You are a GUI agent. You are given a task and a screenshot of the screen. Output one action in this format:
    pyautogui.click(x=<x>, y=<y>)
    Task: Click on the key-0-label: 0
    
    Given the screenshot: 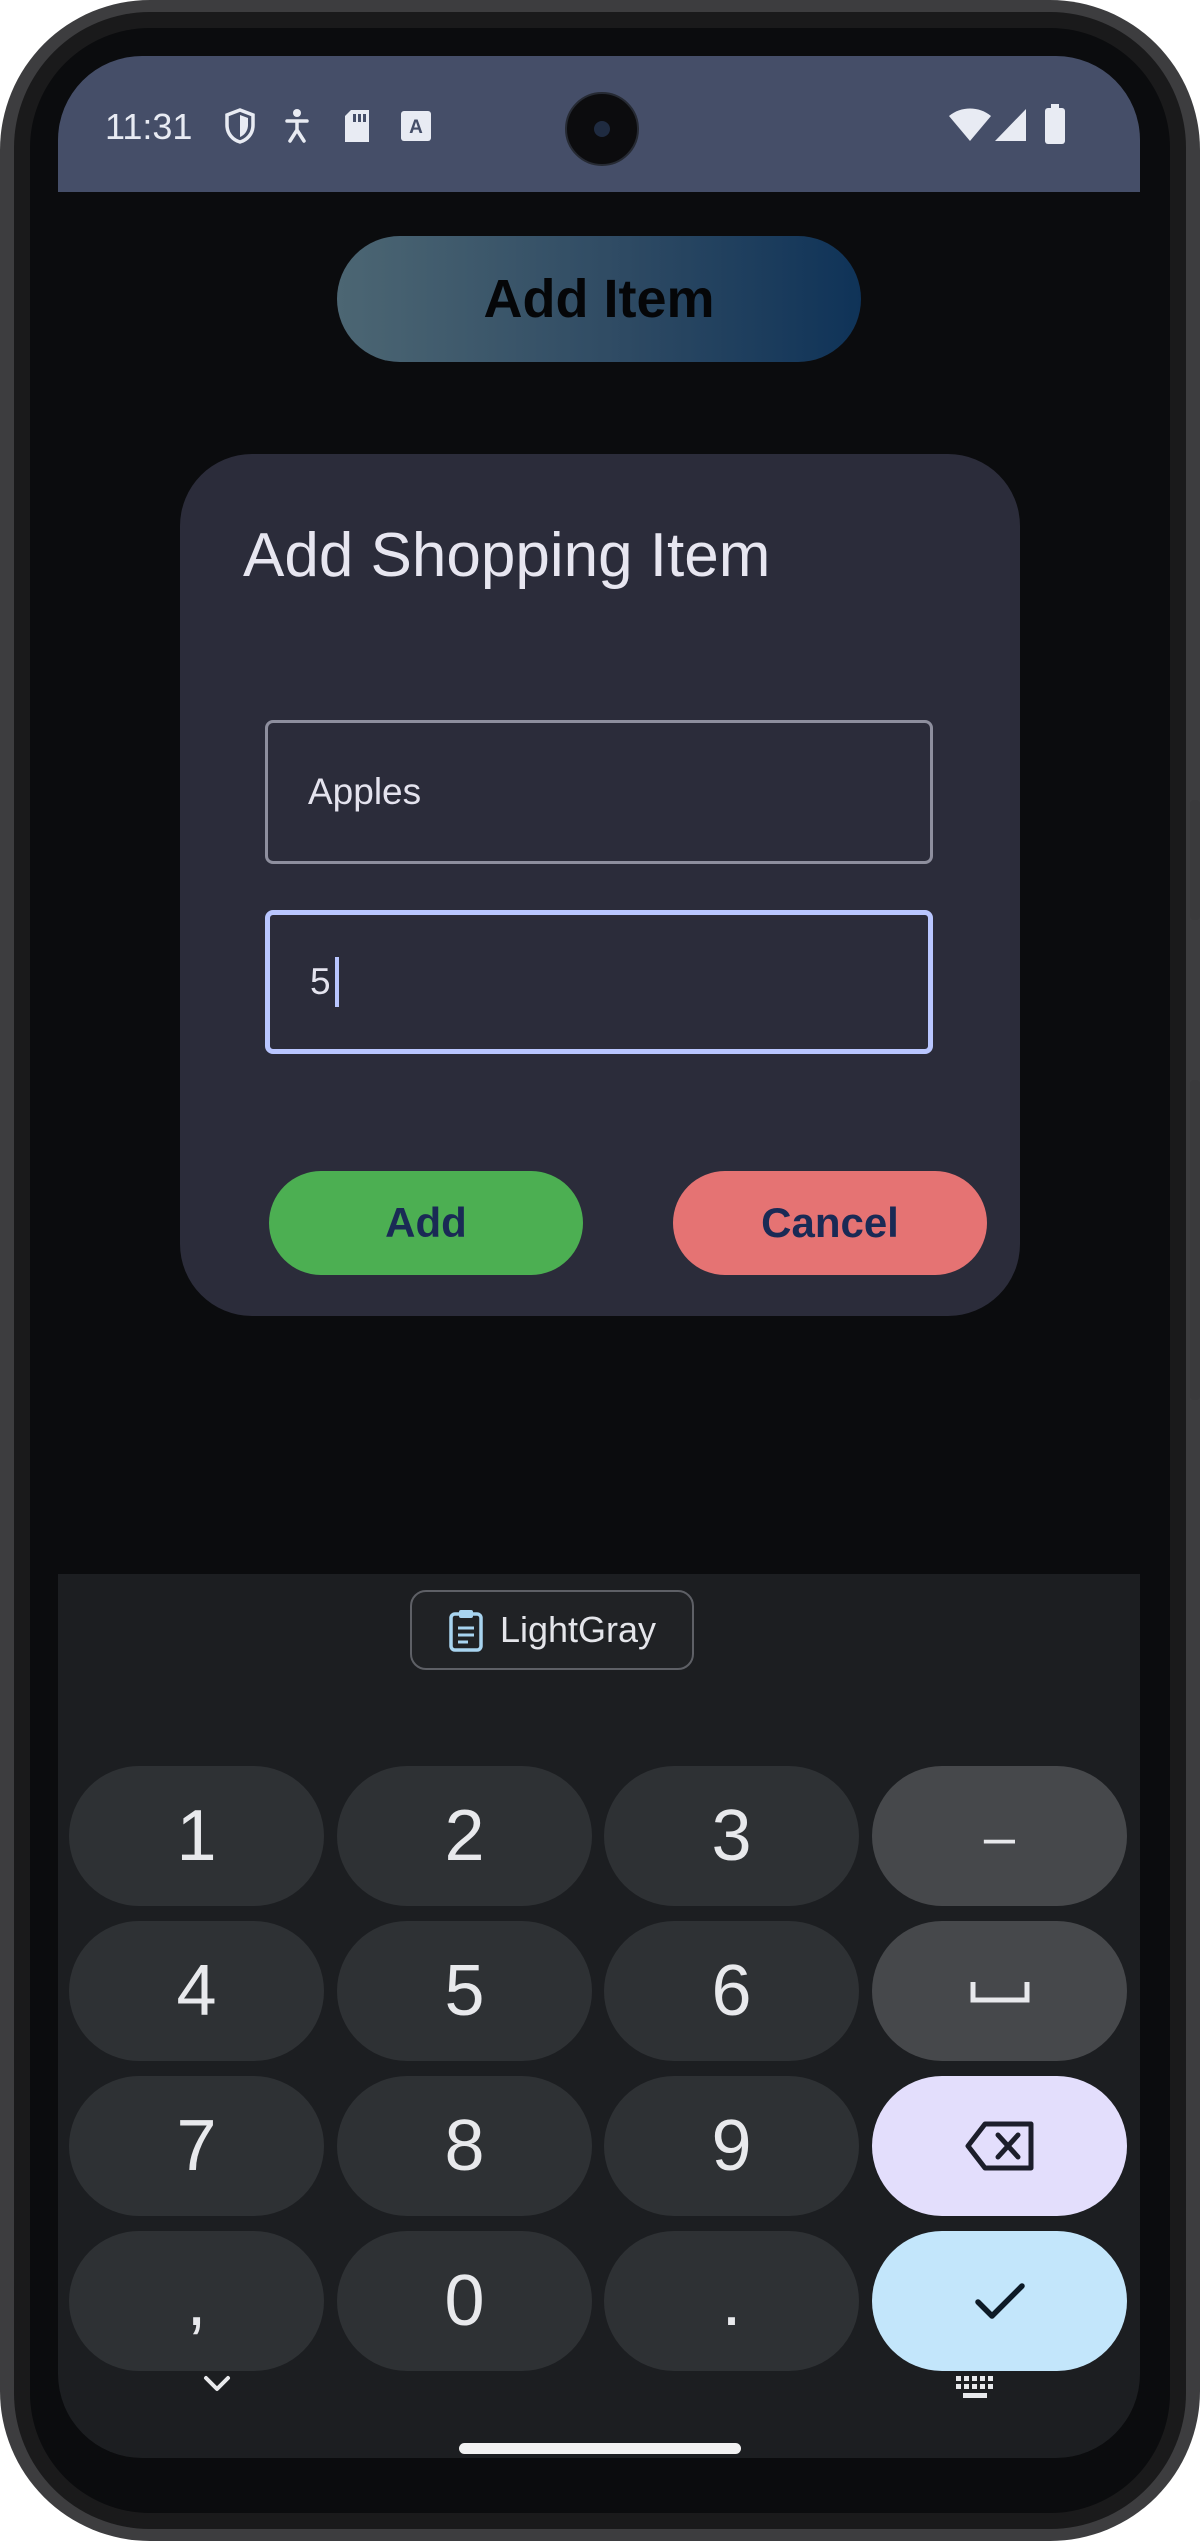 What is the action you would take?
    pyautogui.click(x=464, y=2301)
    